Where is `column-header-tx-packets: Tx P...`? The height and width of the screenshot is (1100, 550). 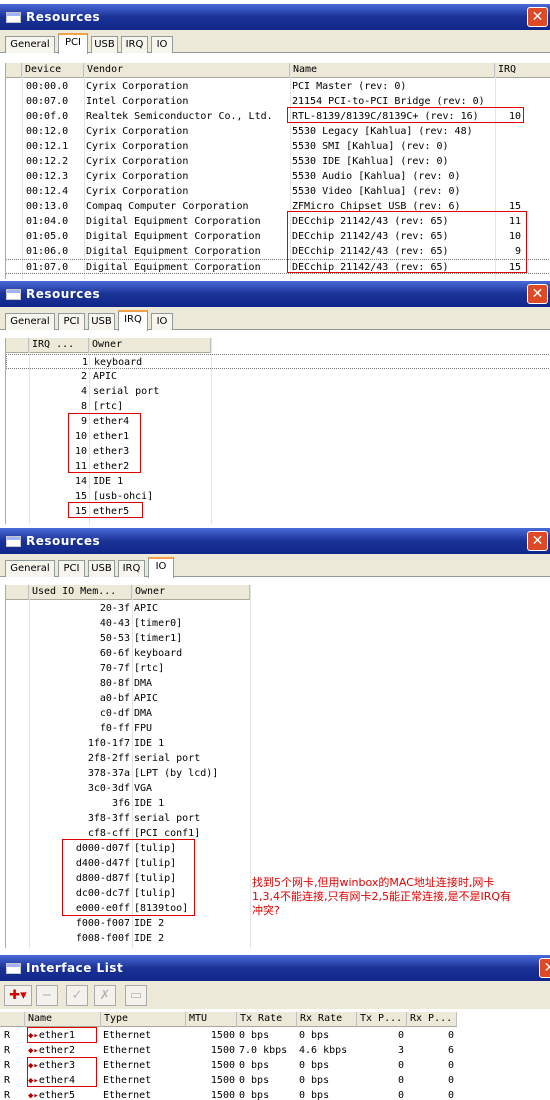
column-header-tx-packets: Tx P... is located at coordinates (382, 1019).